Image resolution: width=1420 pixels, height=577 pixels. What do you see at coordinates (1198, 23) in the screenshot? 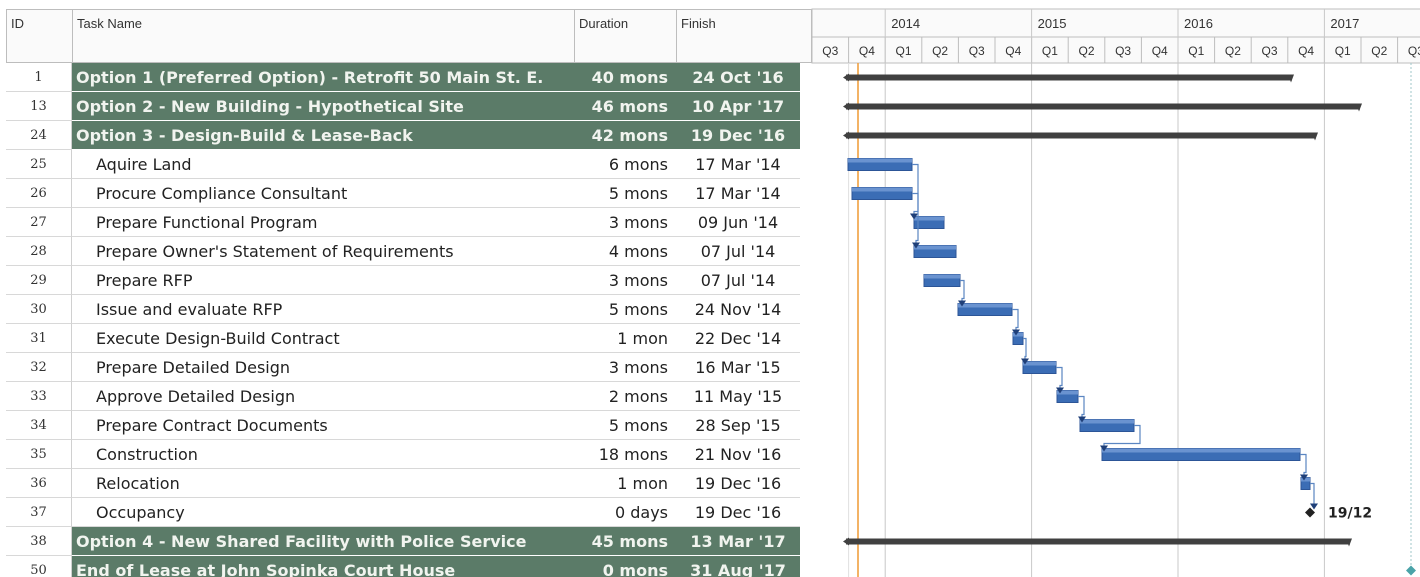
I see `year-label: 2016` at bounding box center [1198, 23].